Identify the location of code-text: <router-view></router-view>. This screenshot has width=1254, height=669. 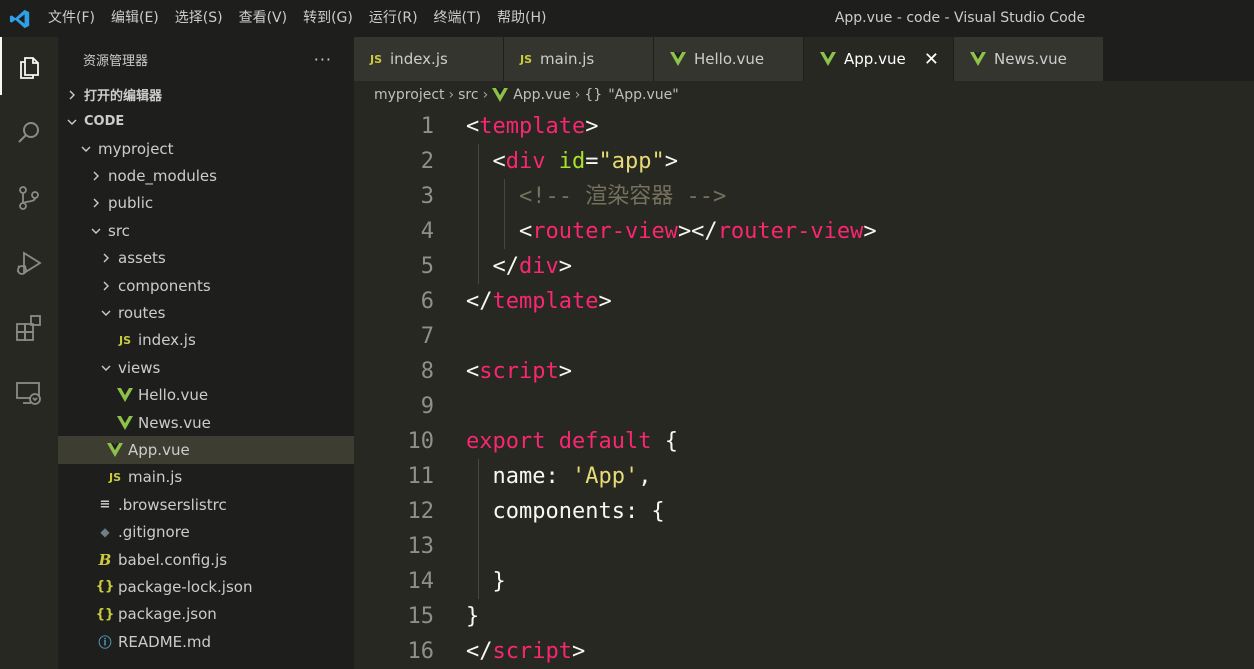
(671, 231).